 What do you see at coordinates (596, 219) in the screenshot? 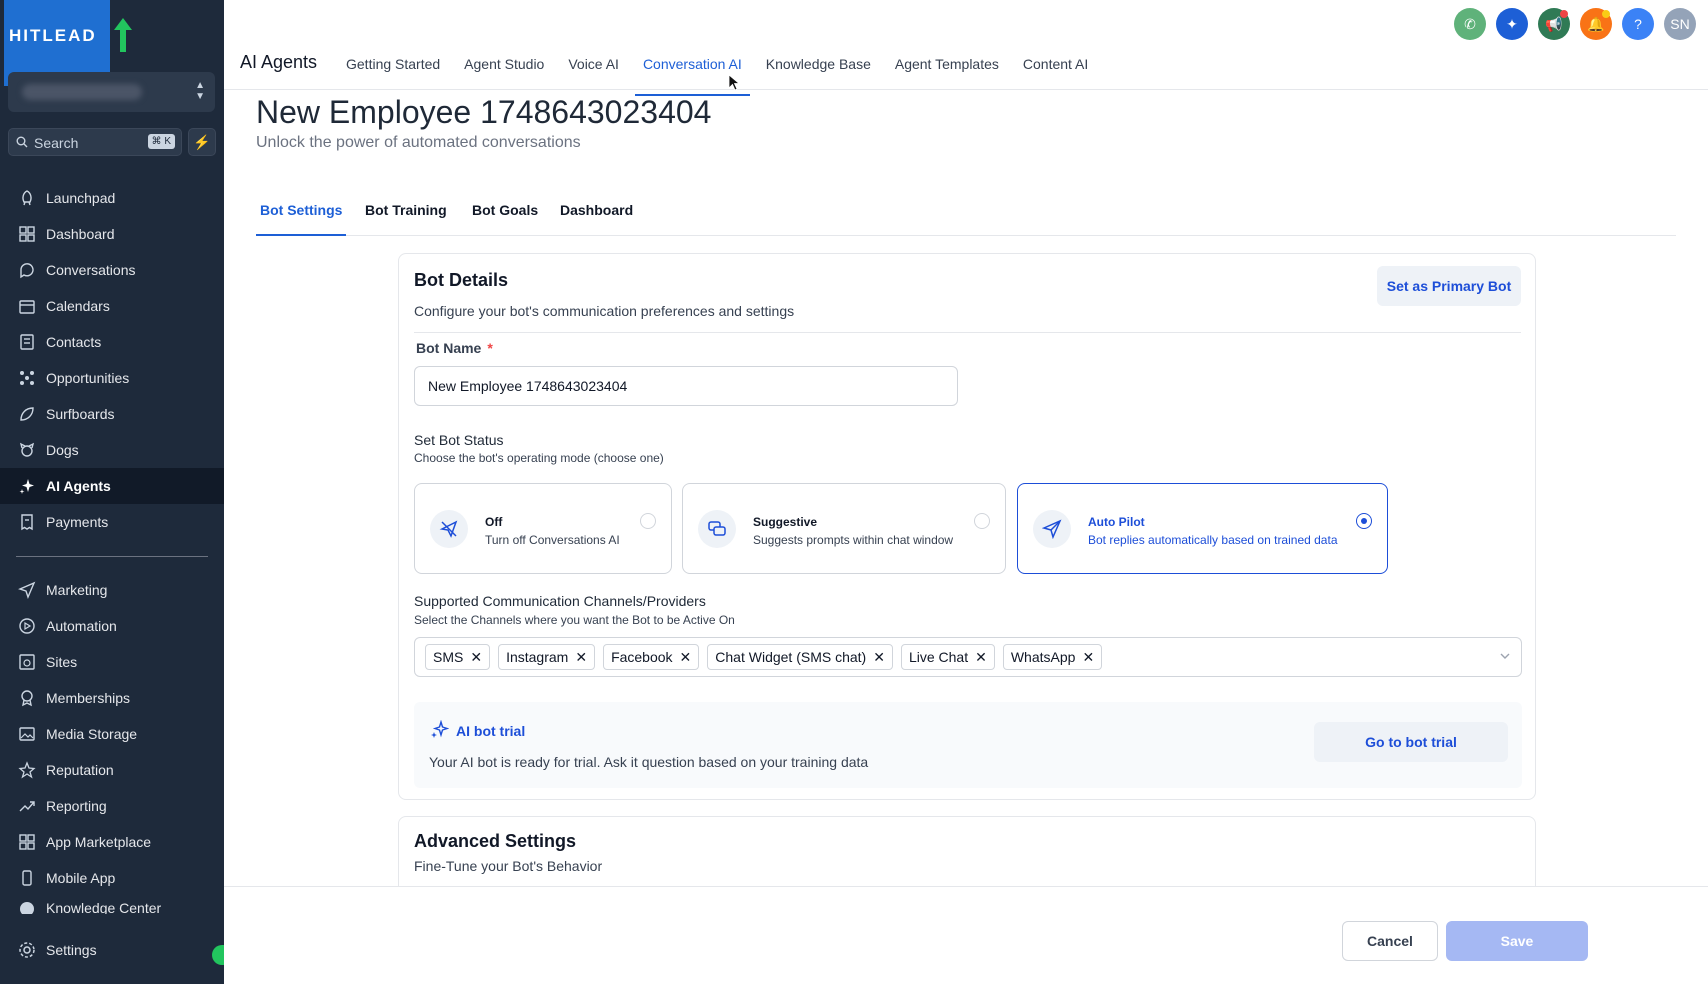
I see `tab-dashboard: Dashboard` at bounding box center [596, 219].